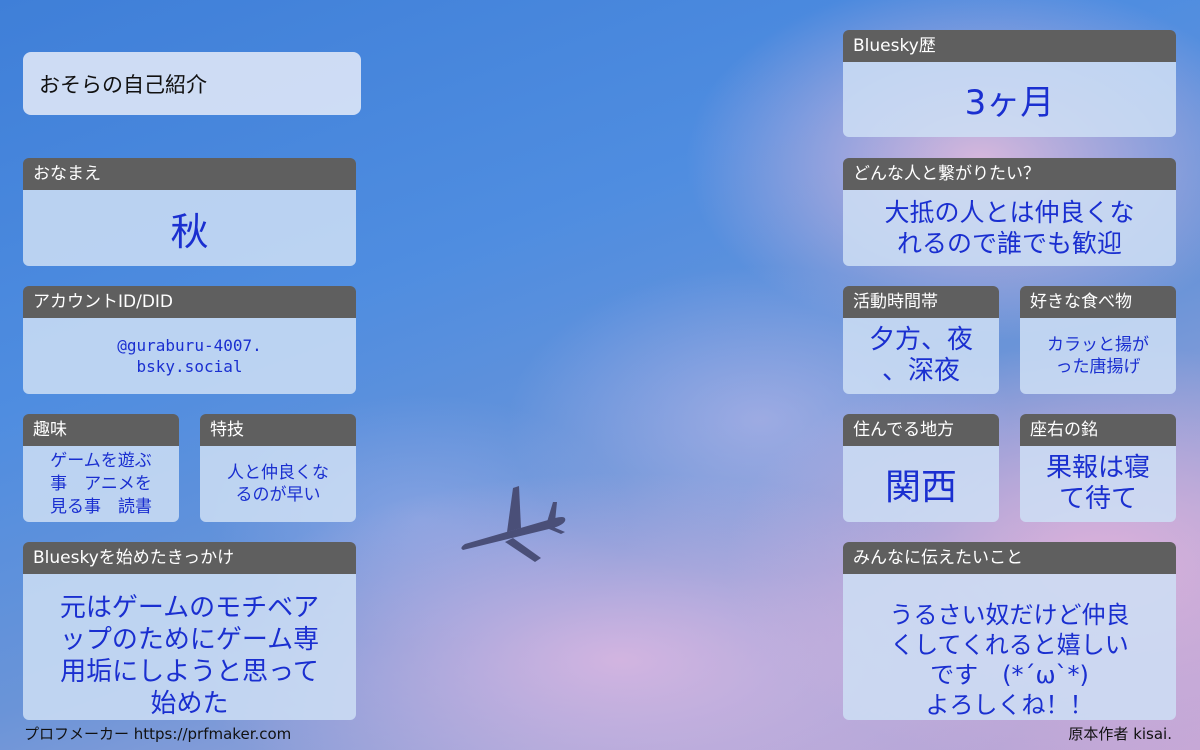 This screenshot has width=1200, height=750. Describe the element at coordinates (123, 84) in the screenshot. I see `profile-title-text: おそらの自己紹介` at that location.